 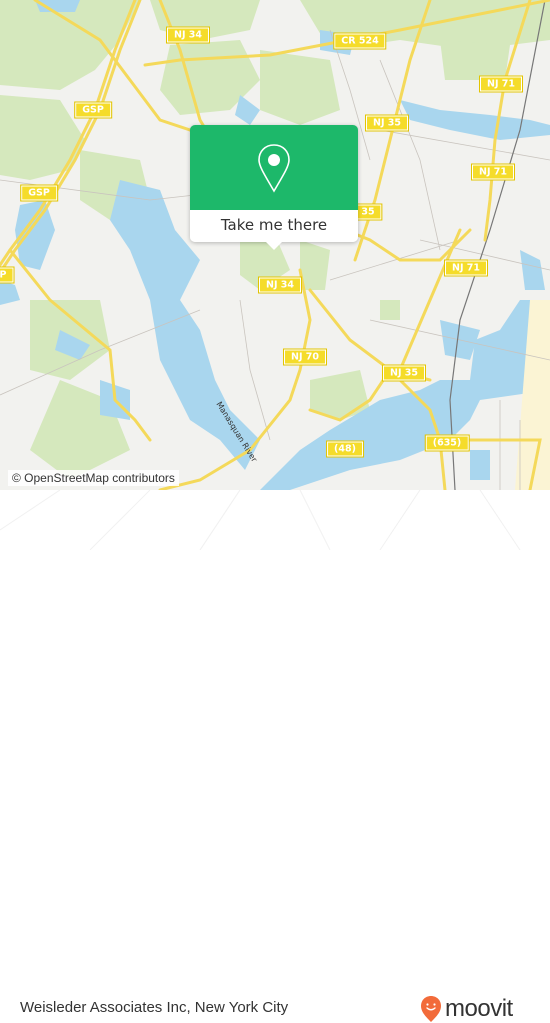 I want to click on road-shield-nj70: NJ 70, so click(x=305, y=357).